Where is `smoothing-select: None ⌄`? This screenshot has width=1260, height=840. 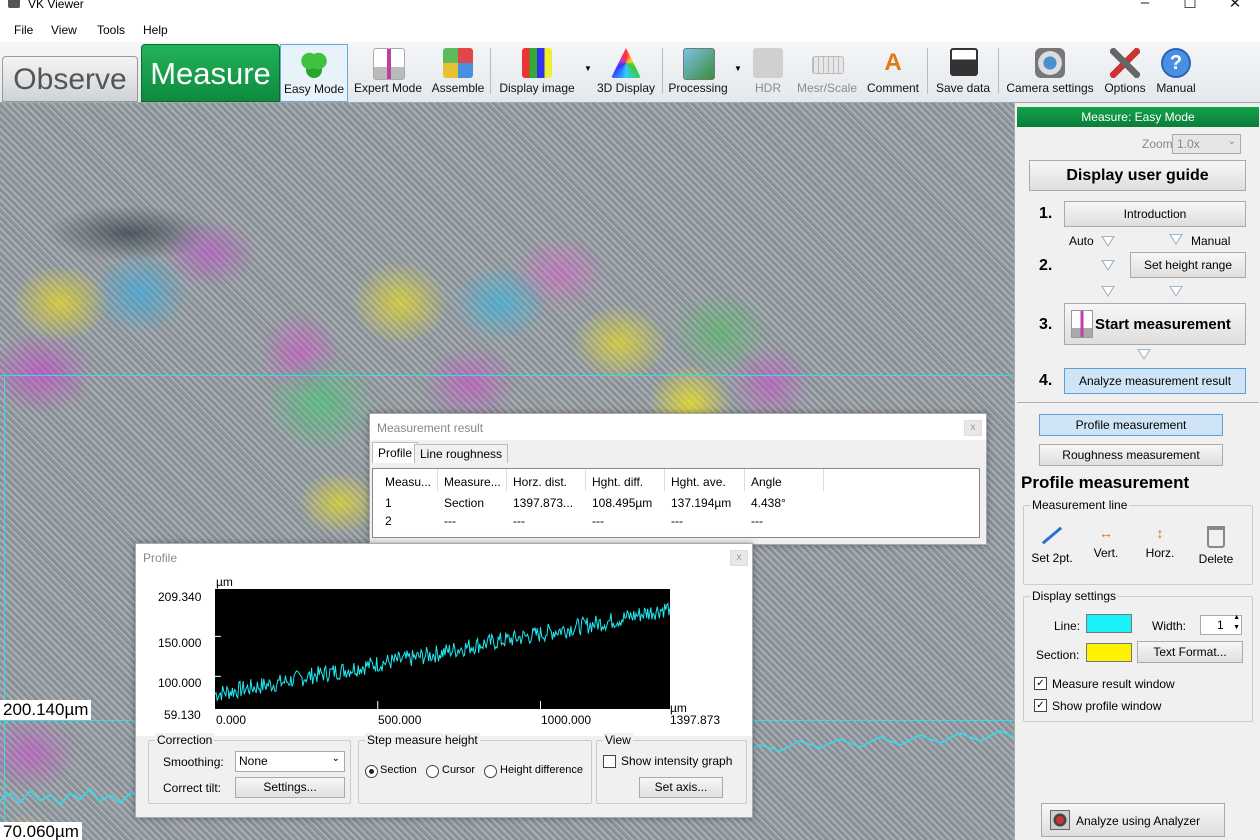
smoothing-select: None ⌄ is located at coordinates (290, 761).